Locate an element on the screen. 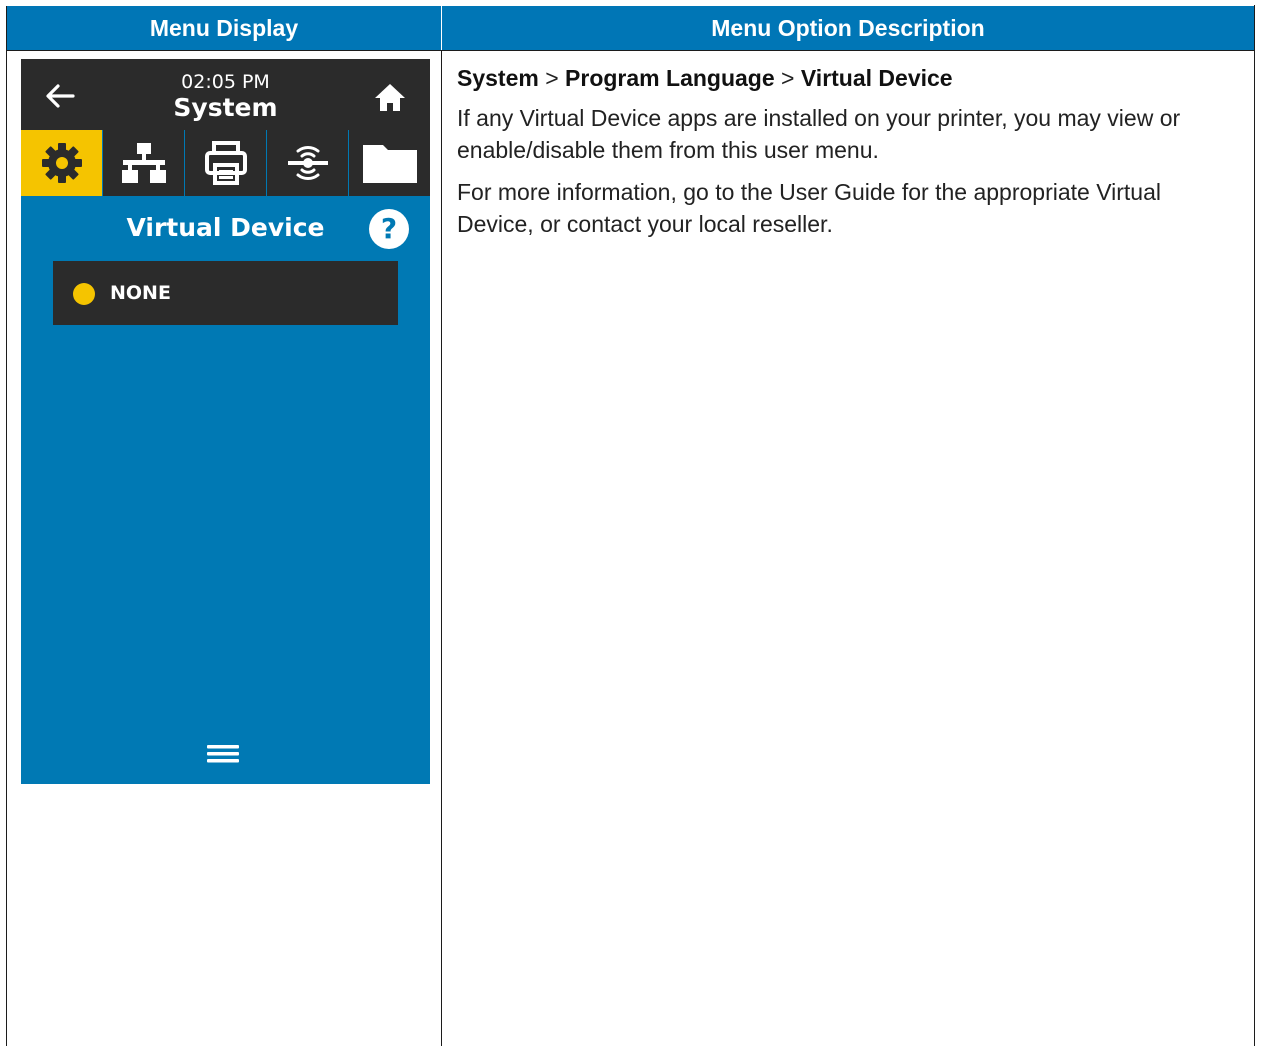  tab-network is located at coordinates (143, 163).